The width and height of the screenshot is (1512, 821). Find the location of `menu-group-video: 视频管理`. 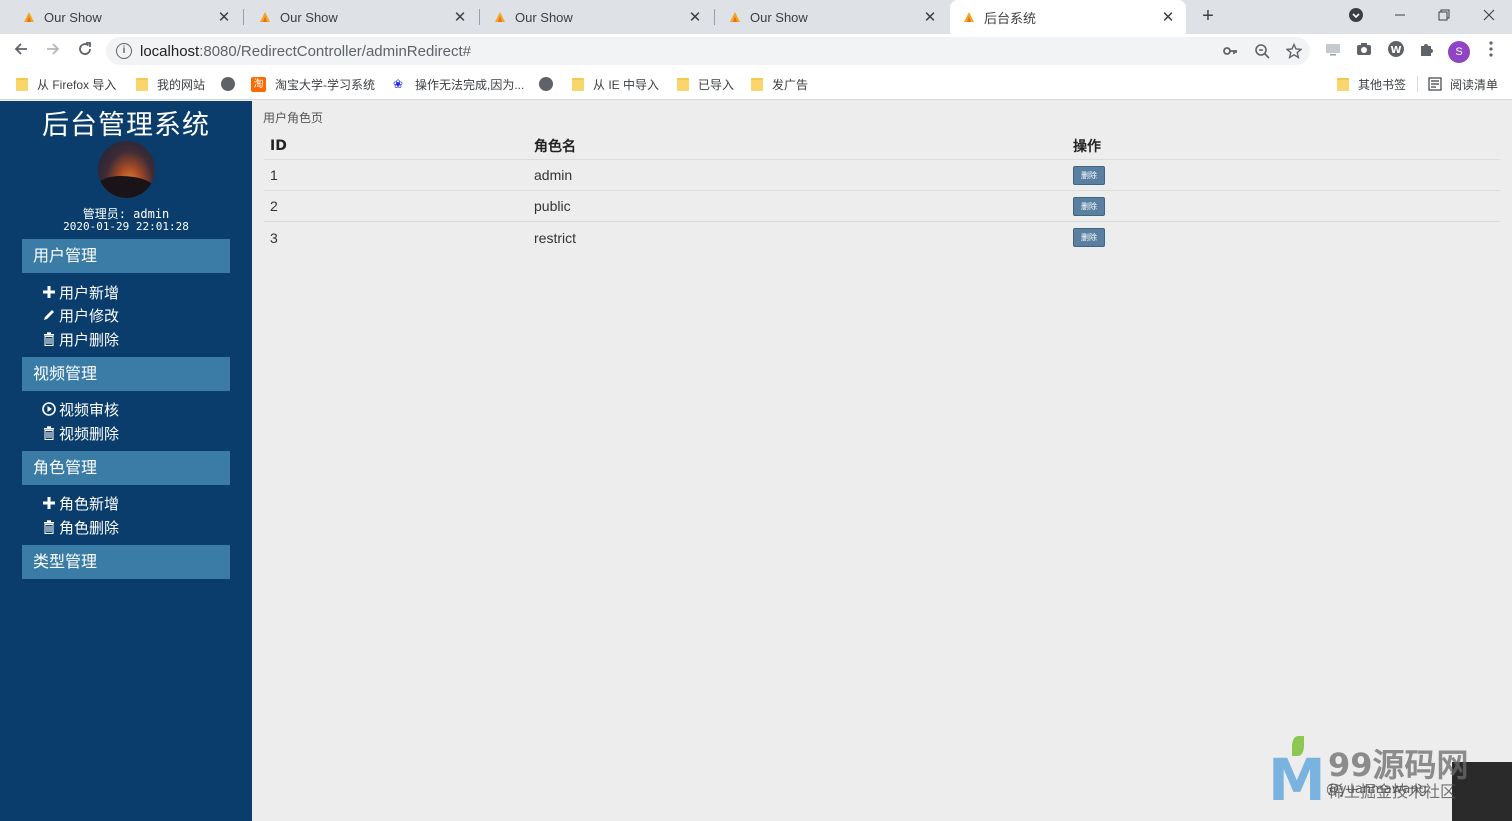

menu-group-video: 视频管理 is located at coordinates (126, 374).